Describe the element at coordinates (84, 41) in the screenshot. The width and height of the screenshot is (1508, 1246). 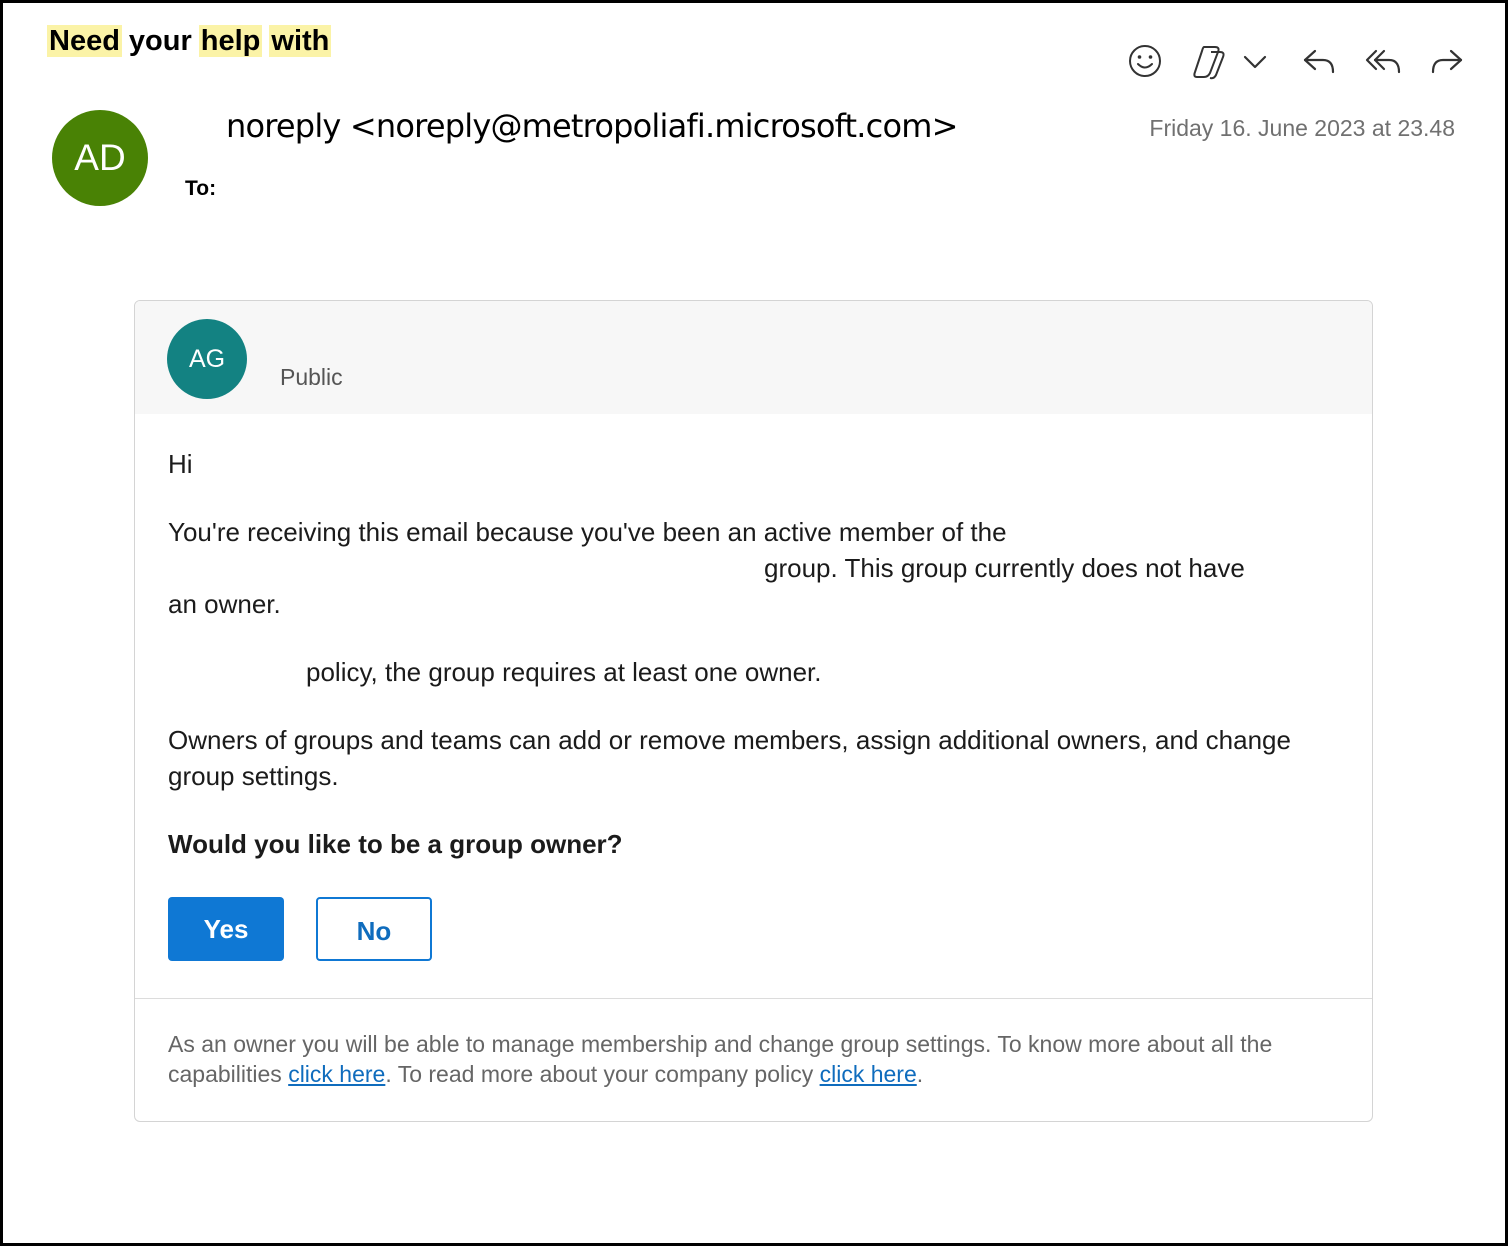
I see `subject-word: Need` at that location.